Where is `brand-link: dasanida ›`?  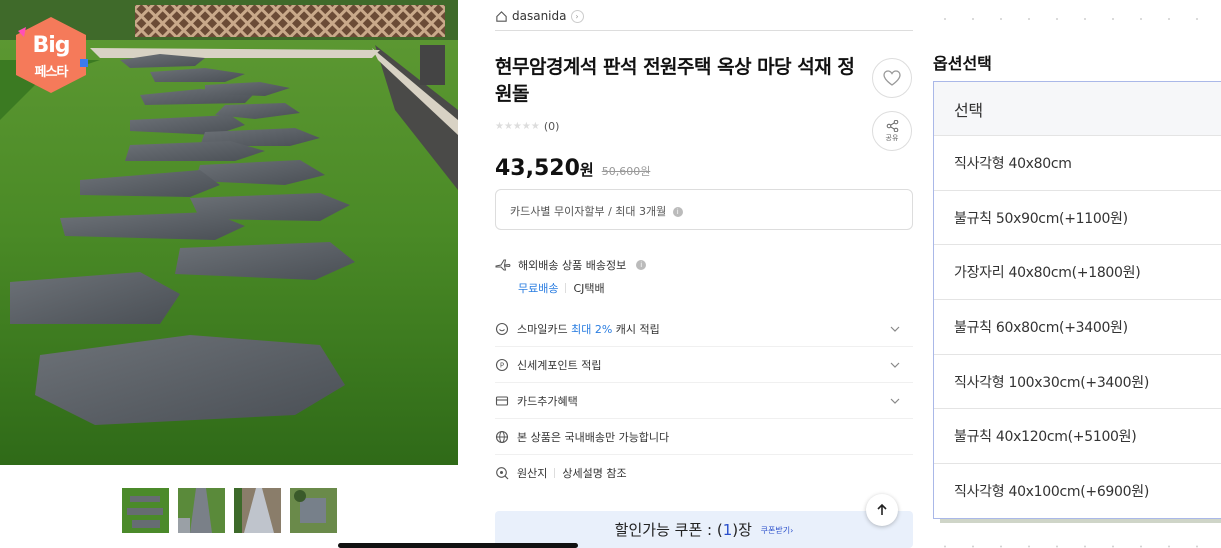
brand-link: dasanida › is located at coordinates (539, 16).